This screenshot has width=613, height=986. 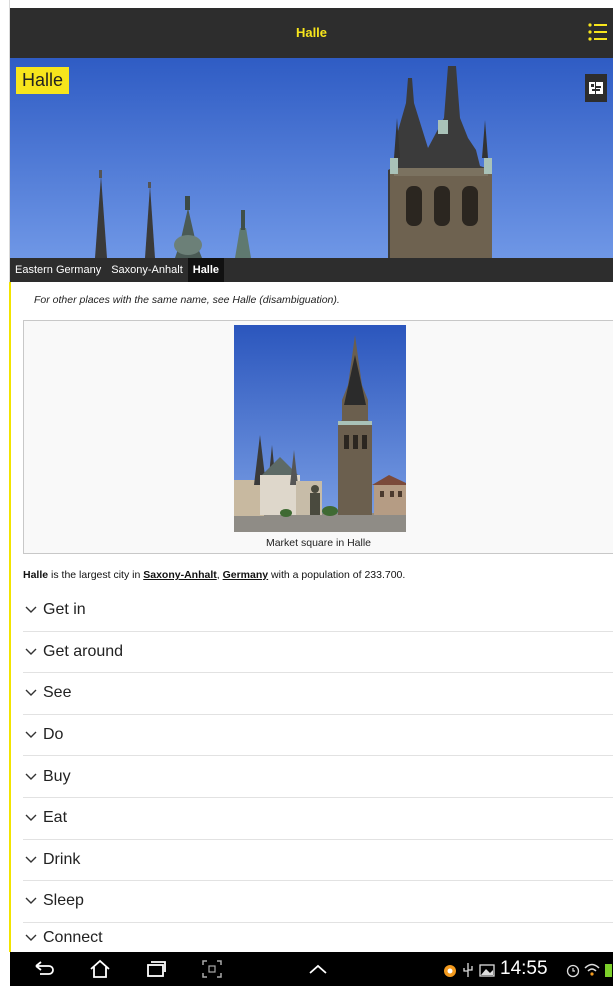 What do you see at coordinates (318, 694) in the screenshot?
I see `section-see: See` at bounding box center [318, 694].